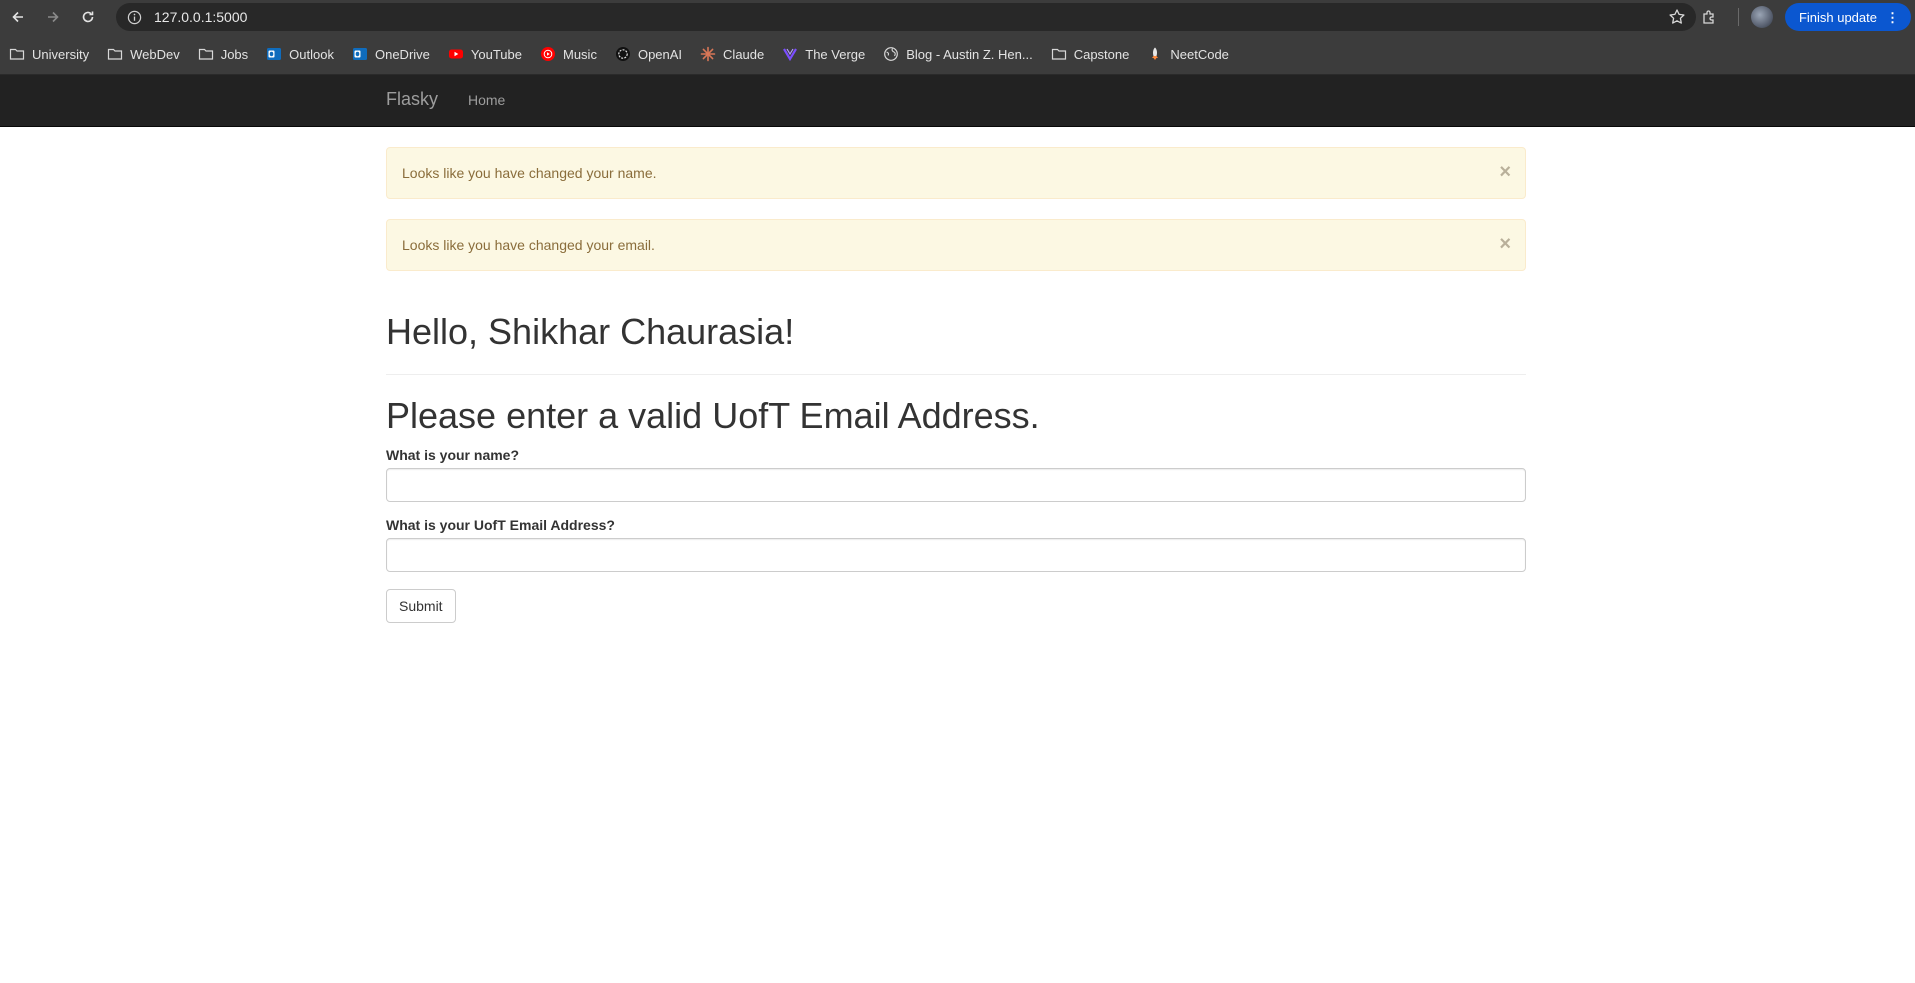 Image resolution: width=1915 pixels, height=983 pixels. I want to click on claude-icon, so click(708, 54).